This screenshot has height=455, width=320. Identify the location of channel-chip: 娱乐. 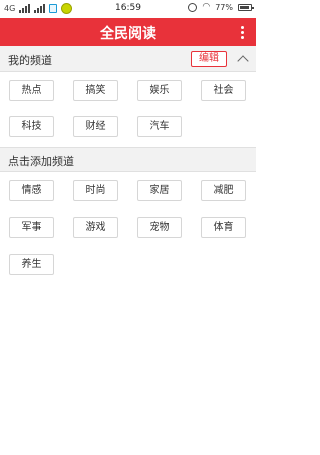
(159, 90).